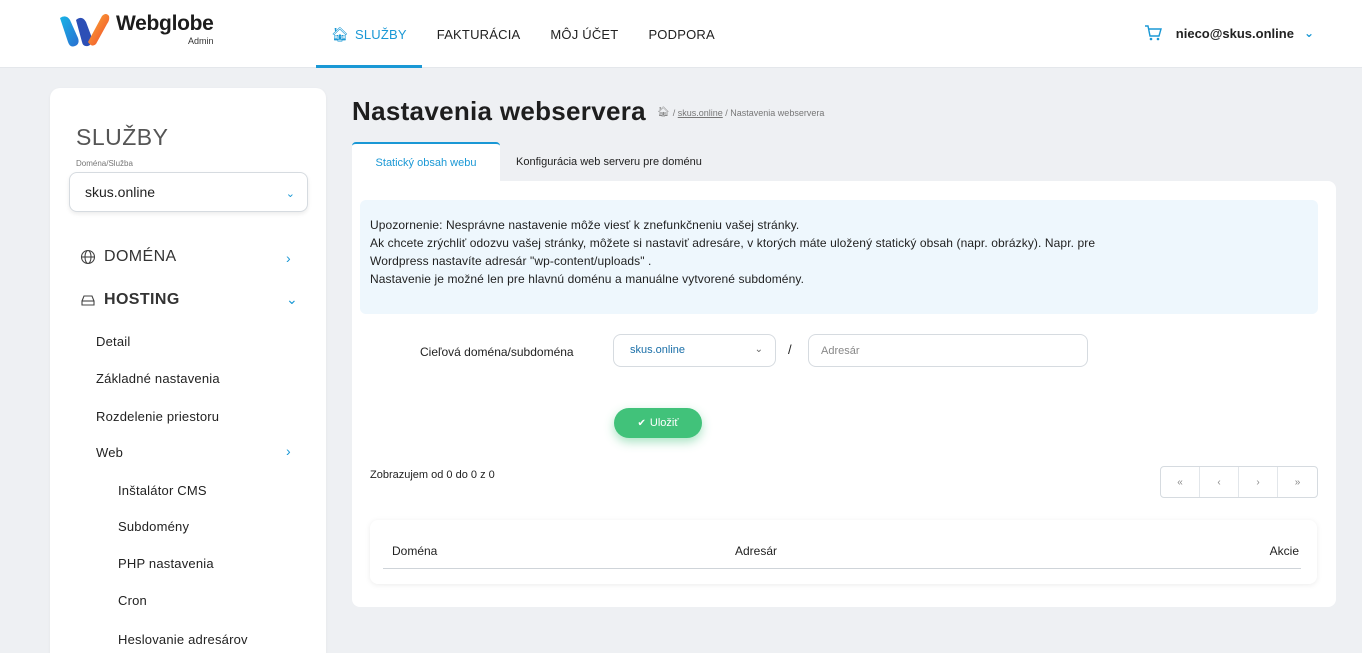 The image size is (1362, 653). What do you see at coordinates (1219, 482) in the screenshot?
I see `prev-page-button: ‹` at bounding box center [1219, 482].